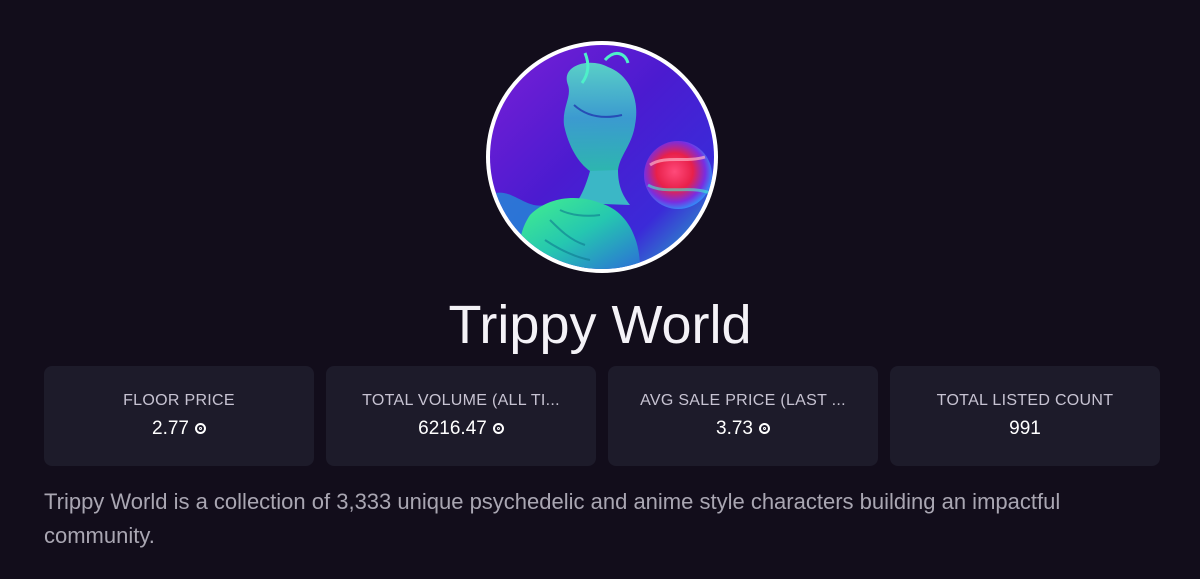 The image size is (1200, 579). I want to click on collection-title: Trippy World, so click(600, 325).